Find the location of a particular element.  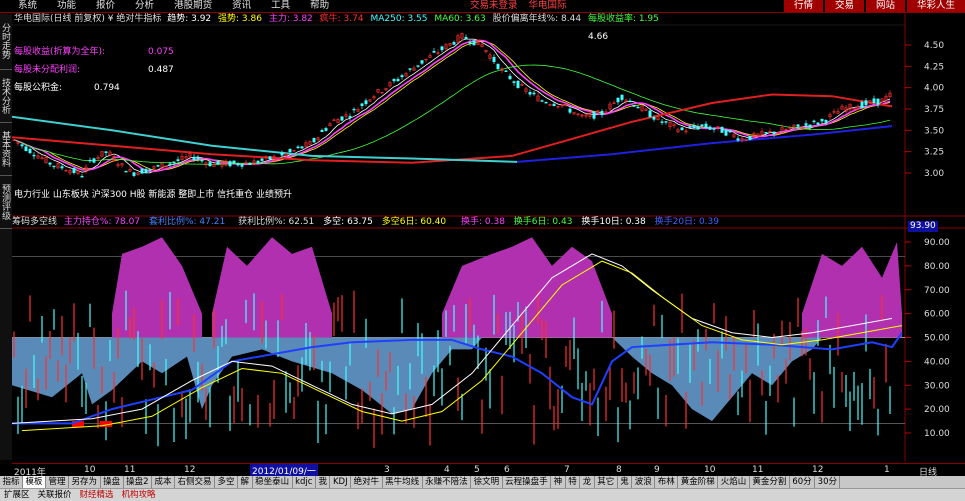

indicator-tab: 波浪 is located at coordinates (644, 482).